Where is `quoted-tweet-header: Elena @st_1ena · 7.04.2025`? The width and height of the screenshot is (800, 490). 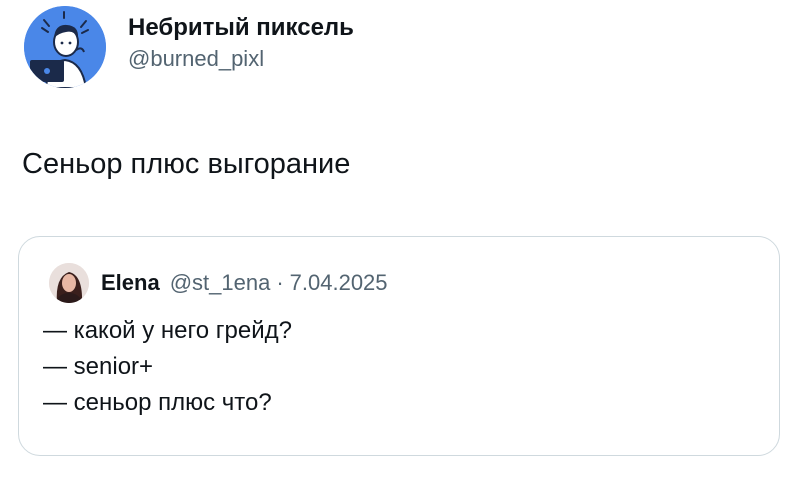 quoted-tweet-header: Elena @st_1ena · 7.04.2025 is located at coordinates (218, 283).